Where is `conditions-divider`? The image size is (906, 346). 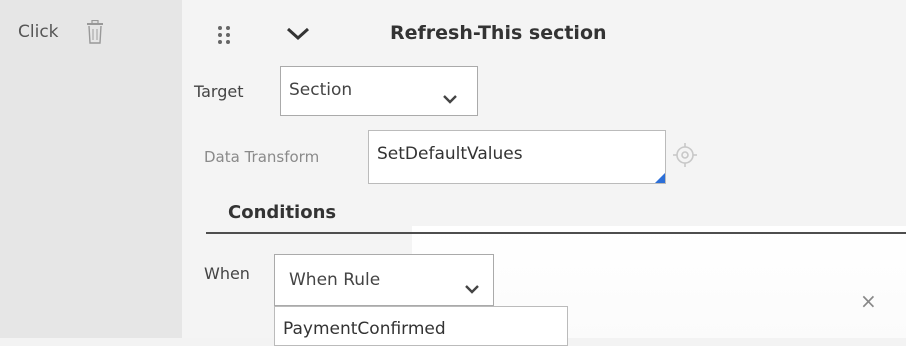 conditions-divider is located at coordinates (556, 233).